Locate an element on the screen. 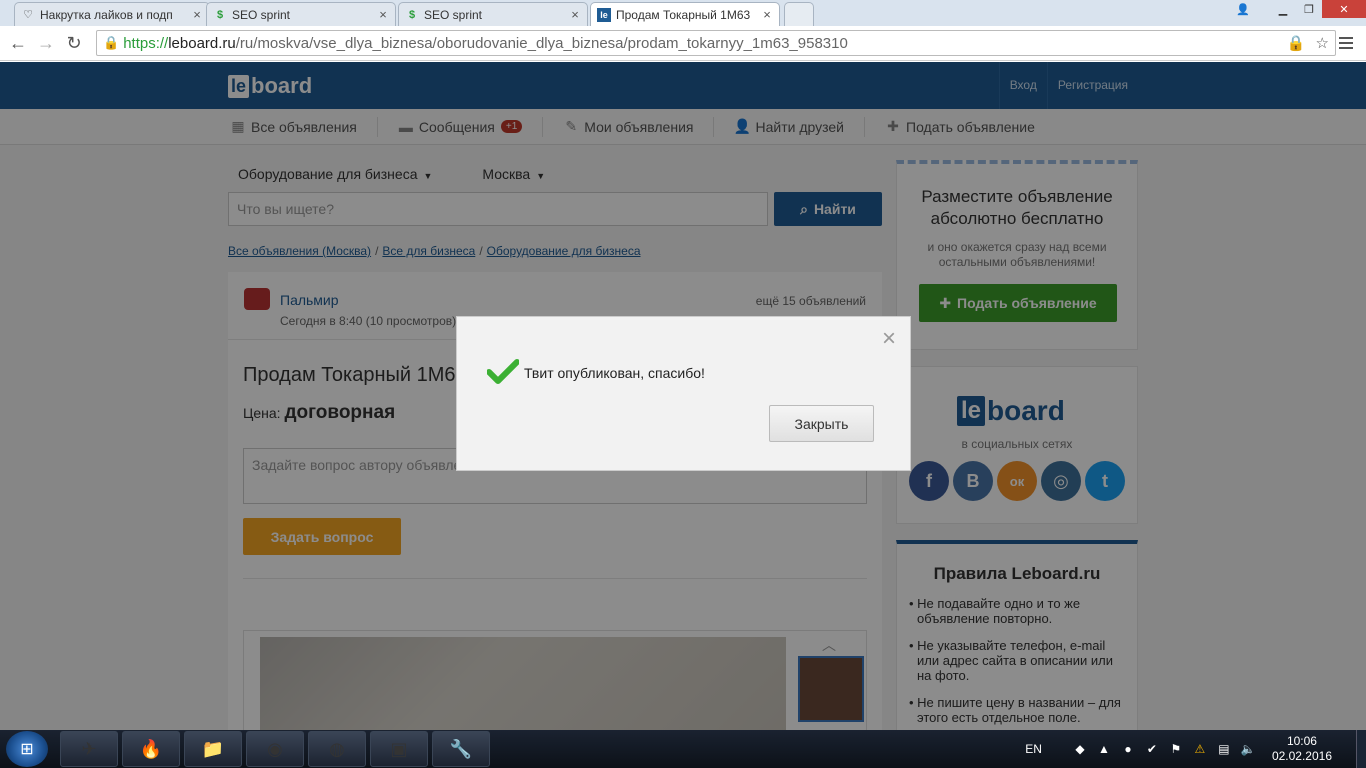 The width and height of the screenshot is (1366, 768). window-close-button: ✕ is located at coordinates (1344, 9).